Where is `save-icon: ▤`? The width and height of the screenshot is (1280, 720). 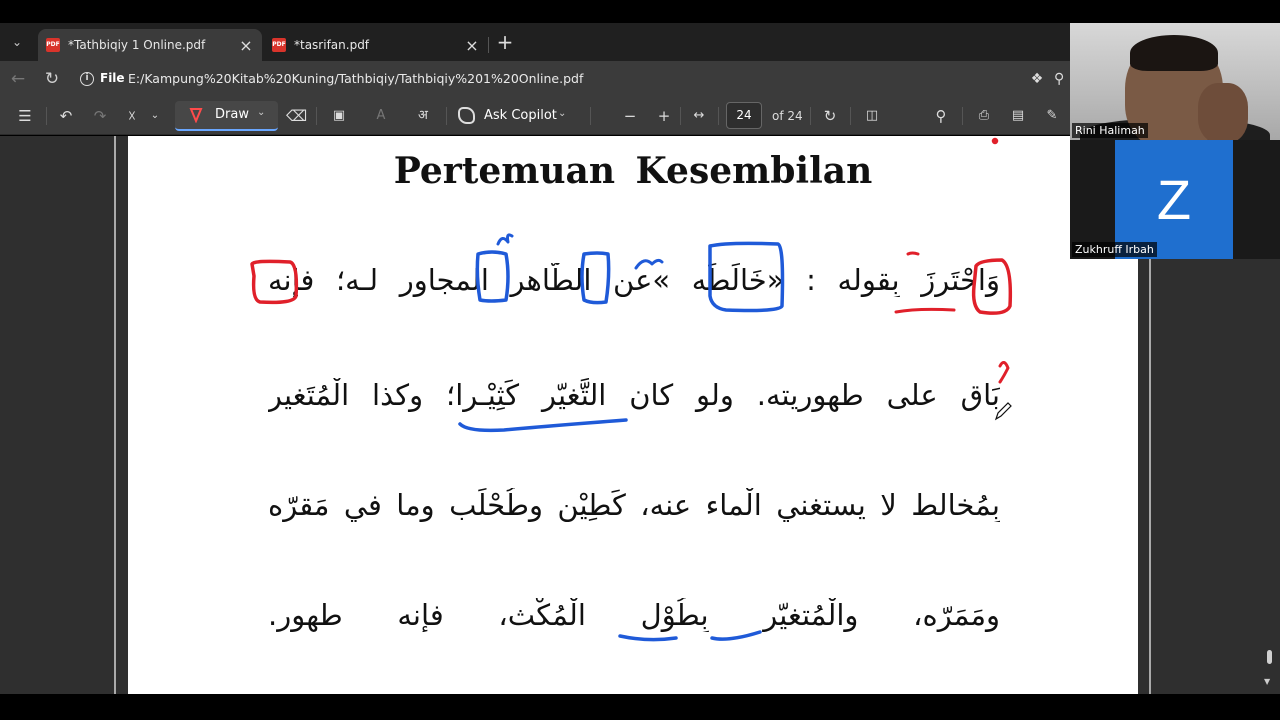
save-icon: ▤ is located at coordinates (1018, 116).